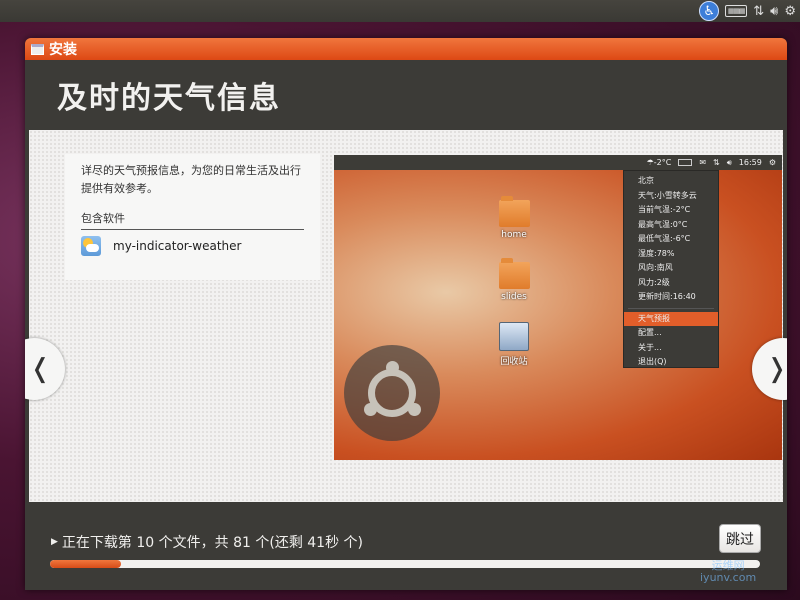 Image resolution: width=800 pixels, height=600 pixels. What do you see at coordinates (728, 577) in the screenshot?
I see `watermark-line2: iyunv.com` at bounding box center [728, 577].